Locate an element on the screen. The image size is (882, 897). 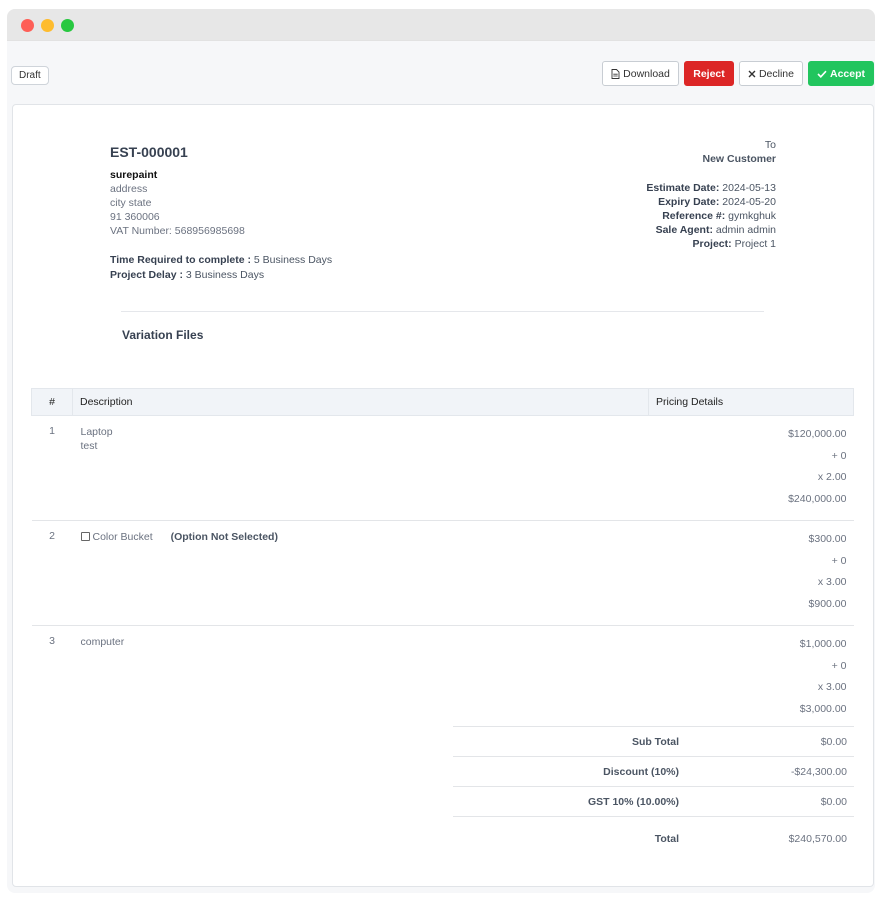
decline-label: Decline is located at coordinates (776, 73).